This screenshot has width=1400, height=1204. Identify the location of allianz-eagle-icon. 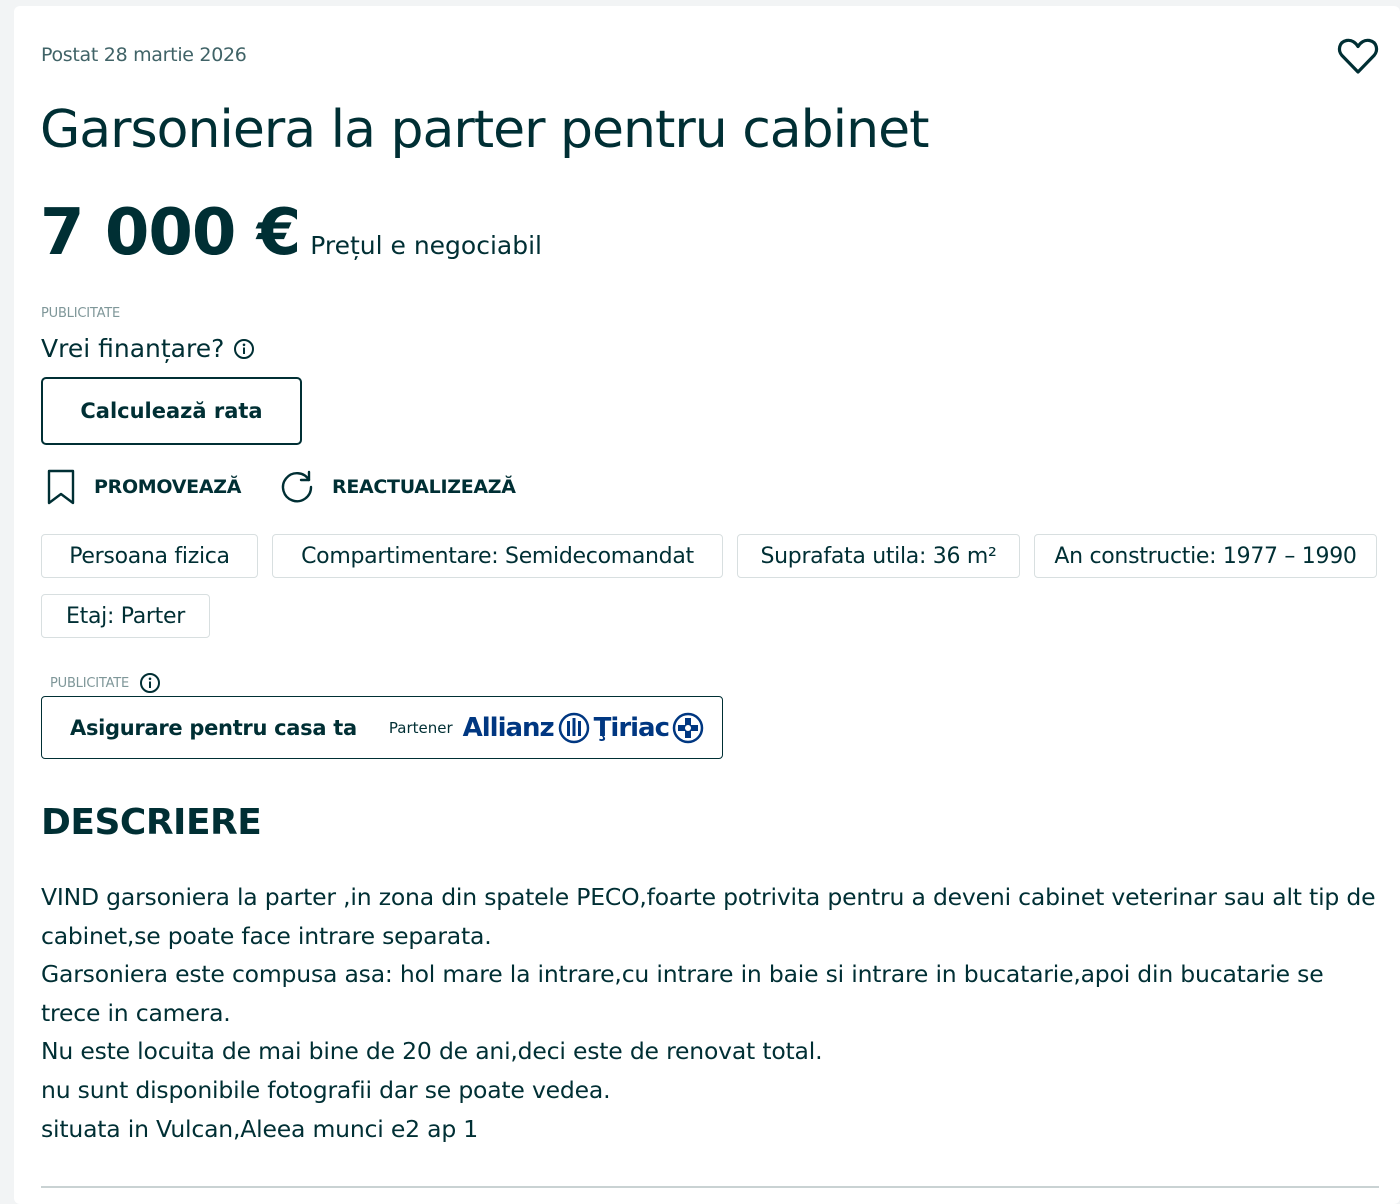
(573, 727).